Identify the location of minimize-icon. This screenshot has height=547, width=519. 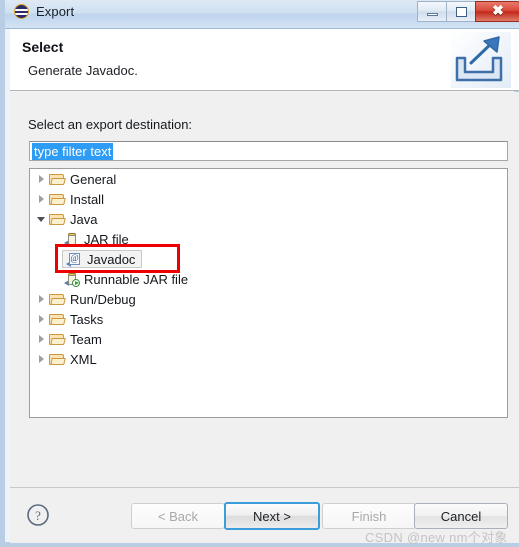
(432, 14).